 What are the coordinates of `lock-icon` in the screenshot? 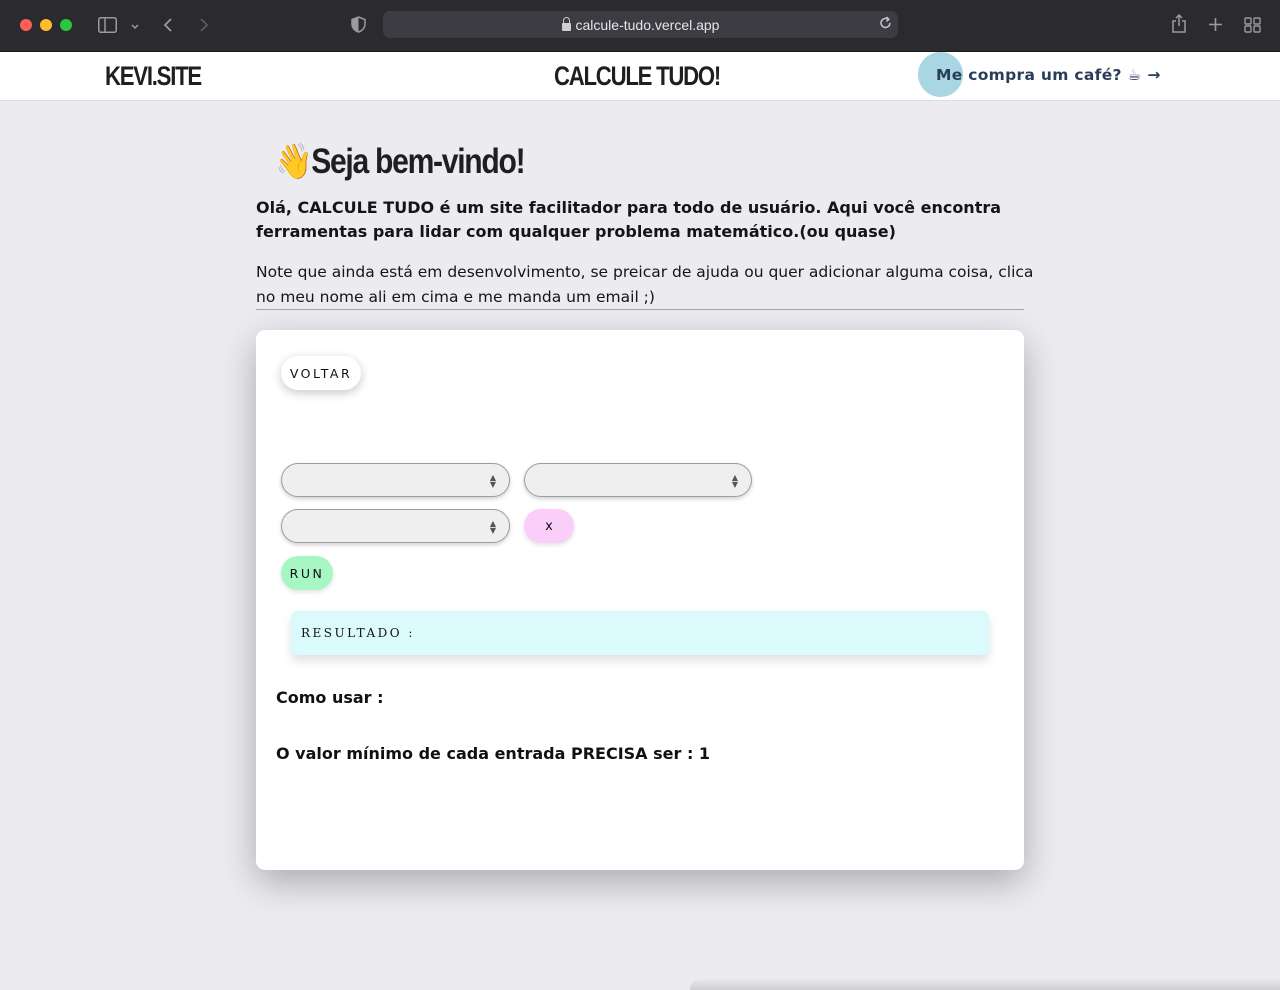 It's located at (566, 23).